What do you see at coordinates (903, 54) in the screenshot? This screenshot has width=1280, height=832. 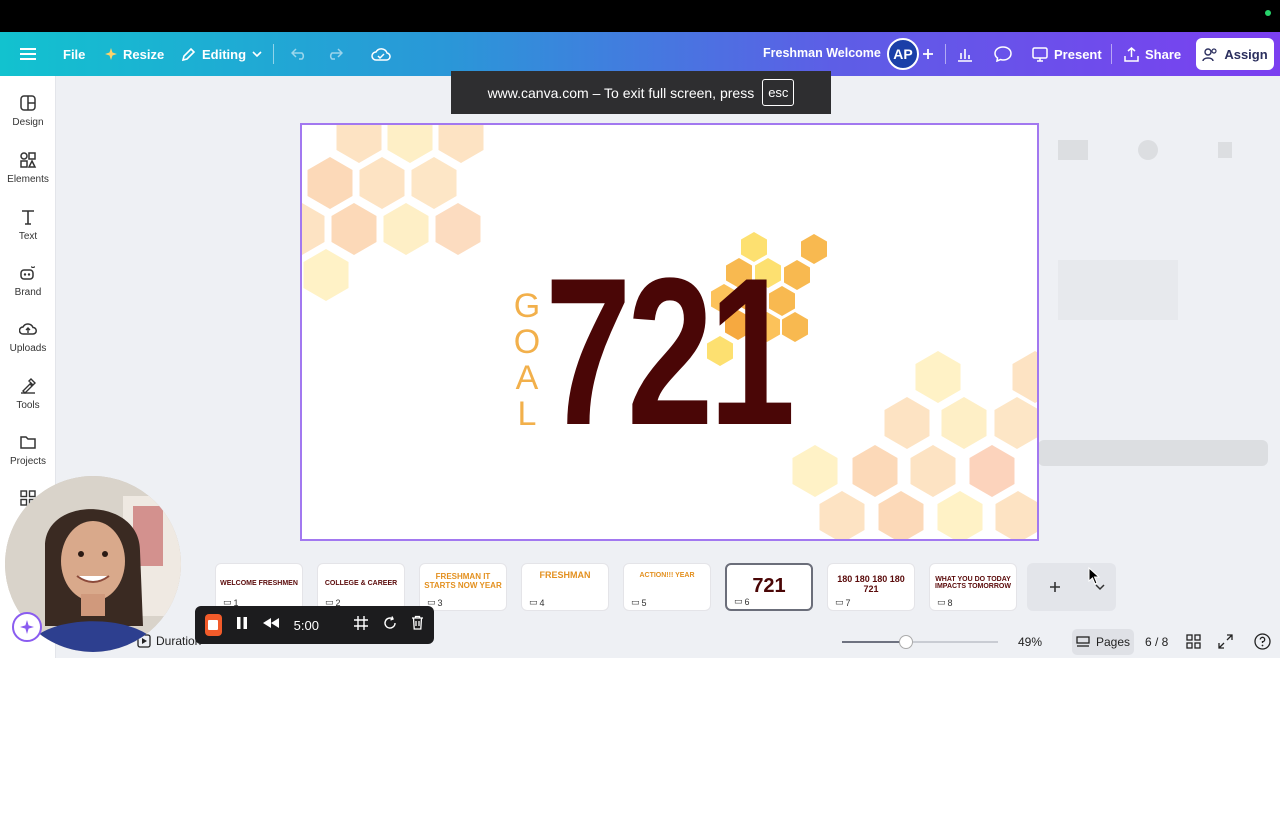 I see `avatar: AP` at bounding box center [903, 54].